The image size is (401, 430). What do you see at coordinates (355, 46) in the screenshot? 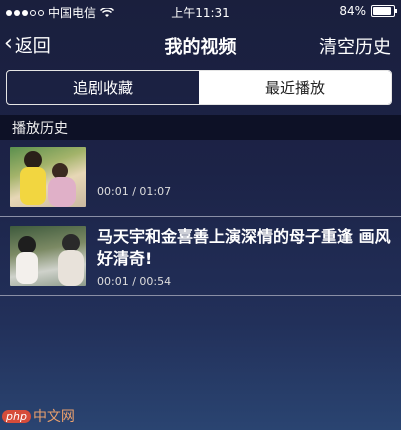
I see `clear-history-button: 清空历史` at bounding box center [355, 46].